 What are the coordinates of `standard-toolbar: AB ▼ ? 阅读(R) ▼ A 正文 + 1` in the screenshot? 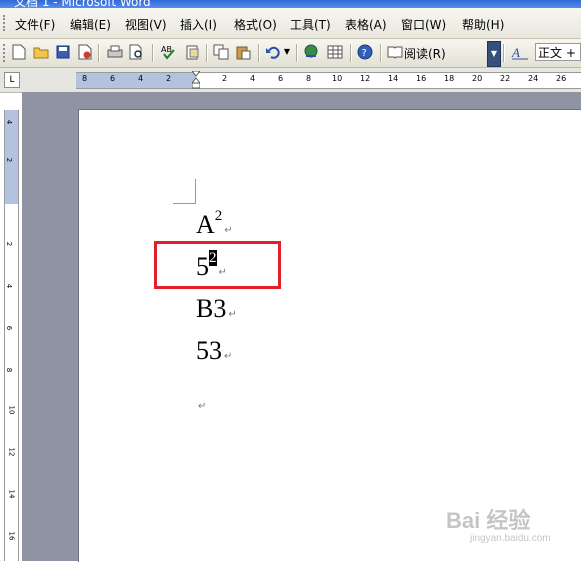 It's located at (290, 53).